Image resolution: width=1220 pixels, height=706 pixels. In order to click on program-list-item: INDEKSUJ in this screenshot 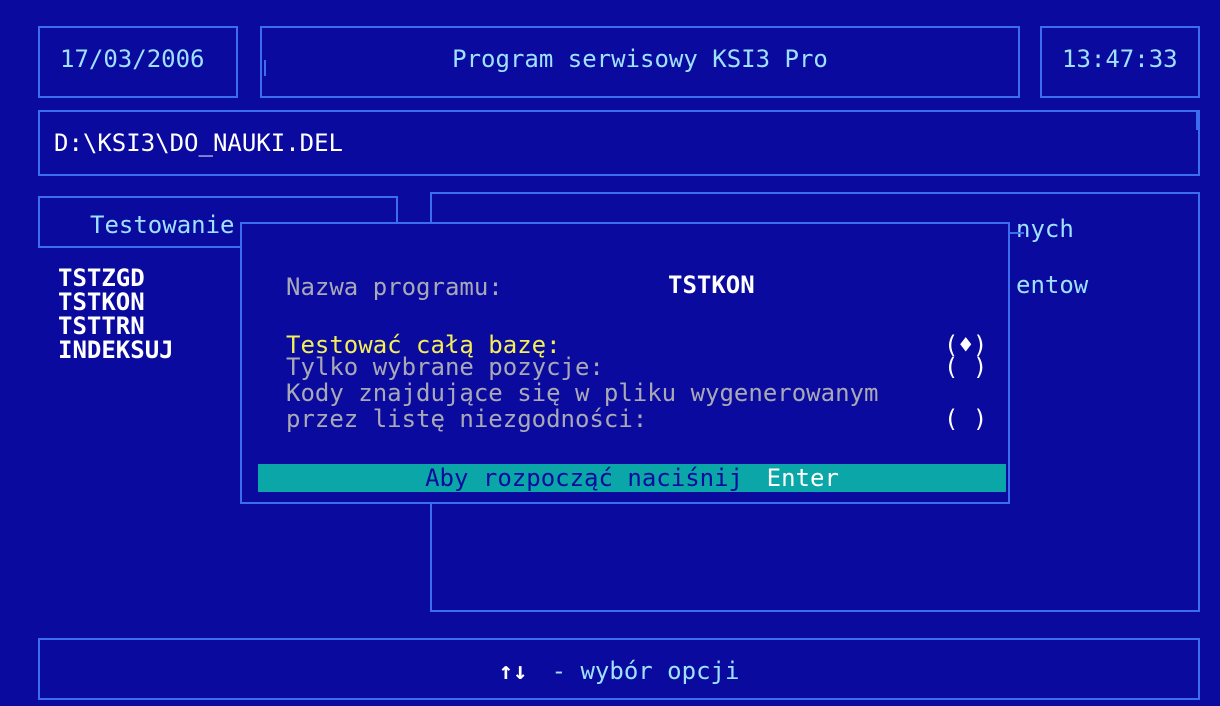, I will do `click(116, 350)`.